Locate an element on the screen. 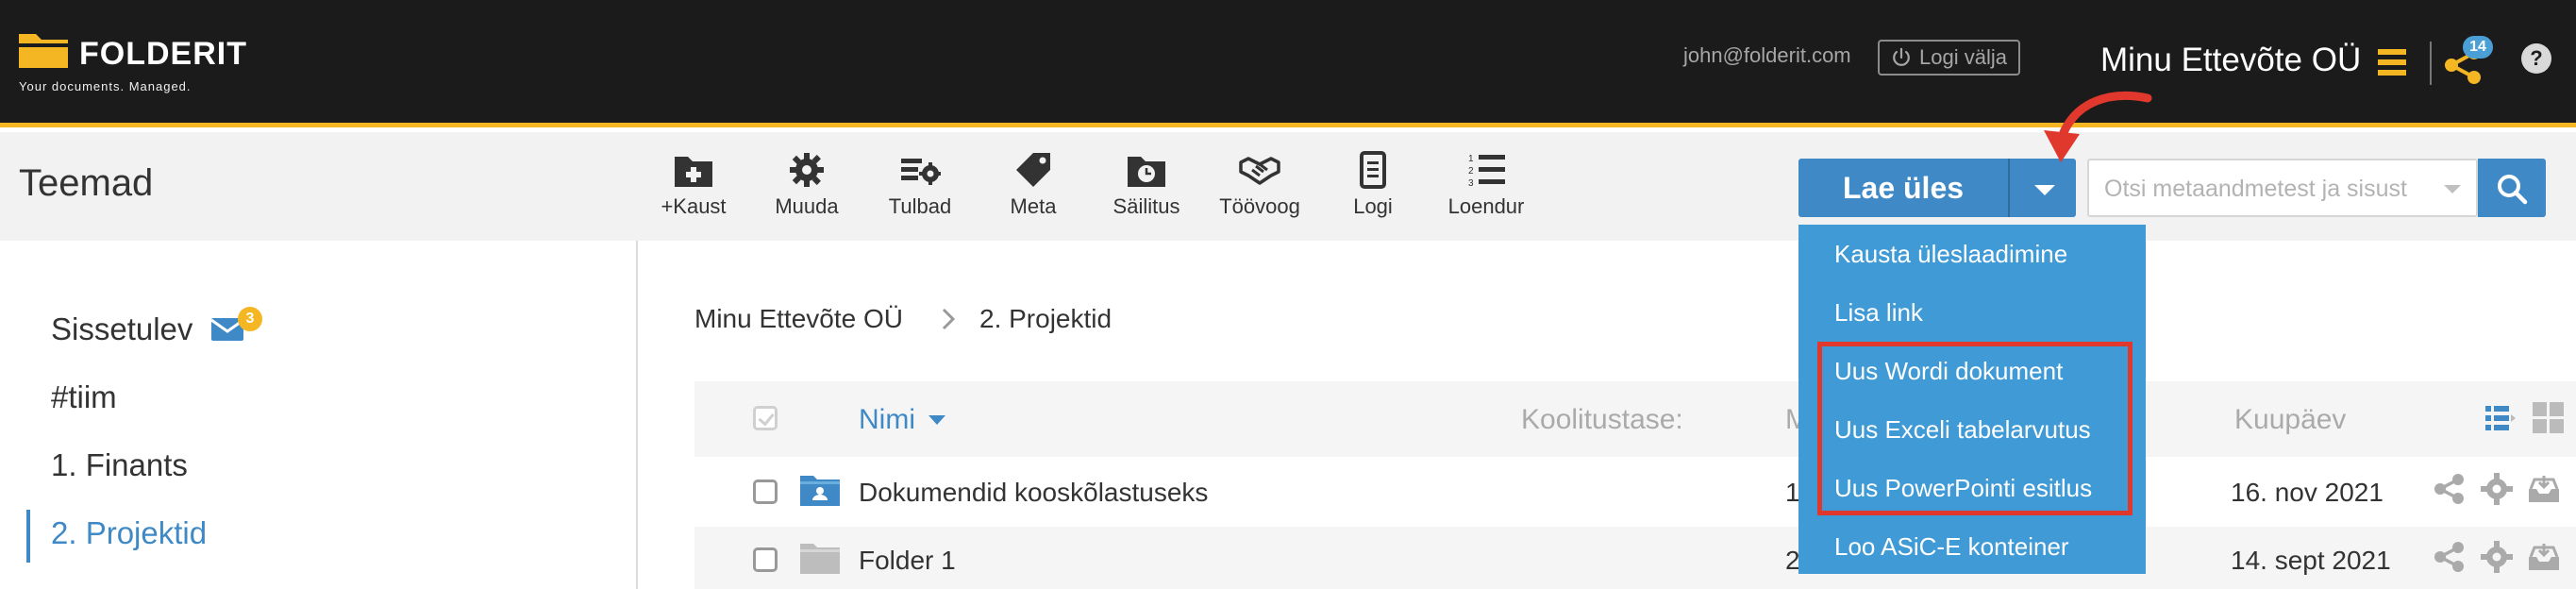 The image size is (2576, 589). menu-item-folder-upload: Kausta üleslaadimine is located at coordinates (1950, 254).